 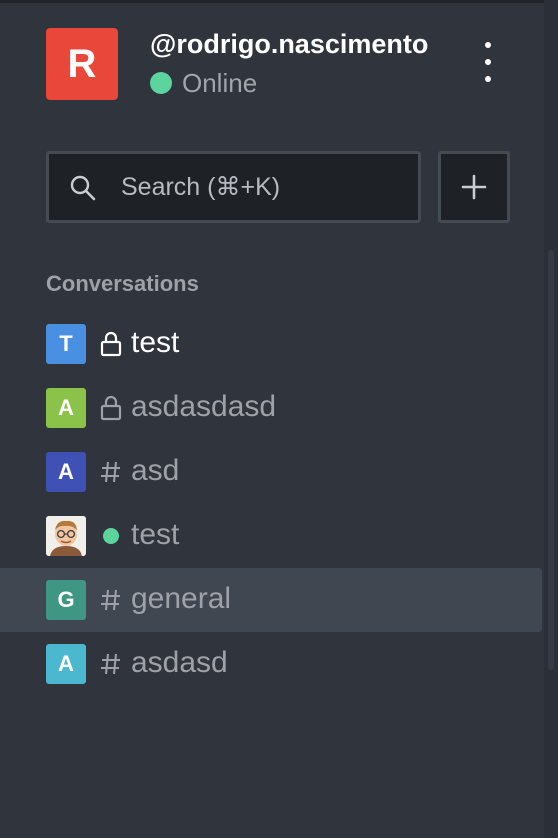 I want to click on user-avatar: R, so click(x=82, y=64).